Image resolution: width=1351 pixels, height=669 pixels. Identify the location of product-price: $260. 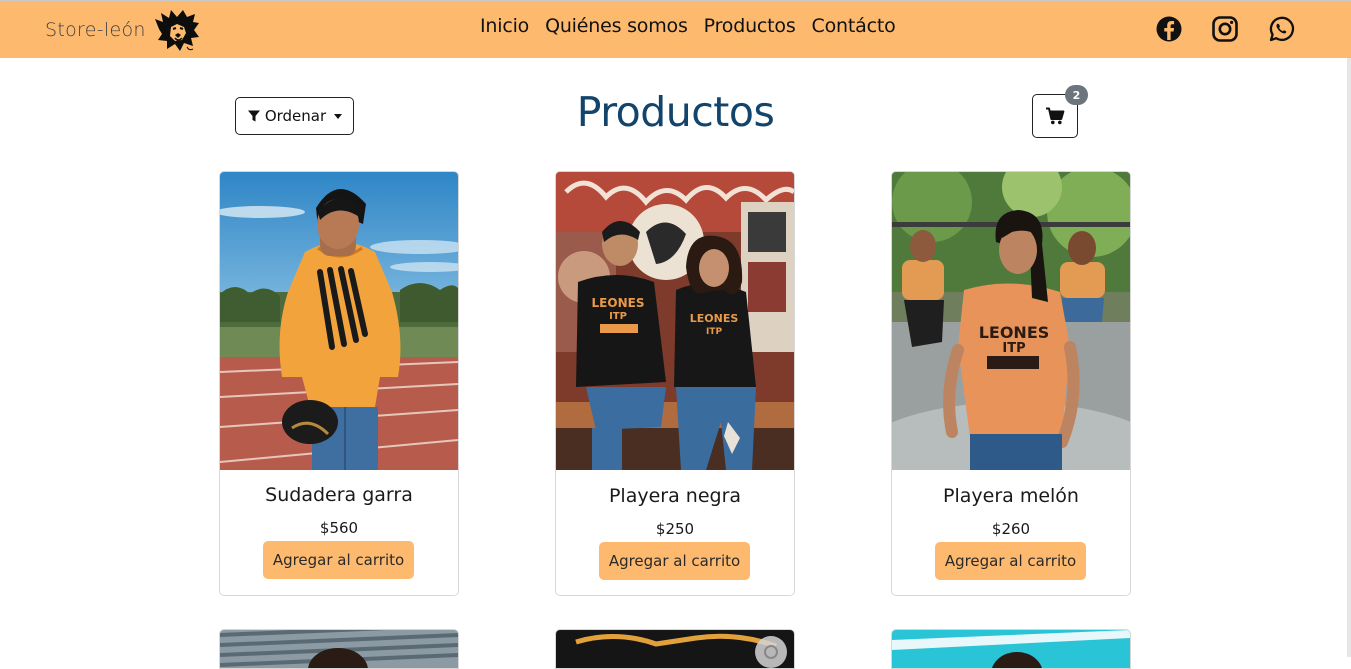
(1011, 529).